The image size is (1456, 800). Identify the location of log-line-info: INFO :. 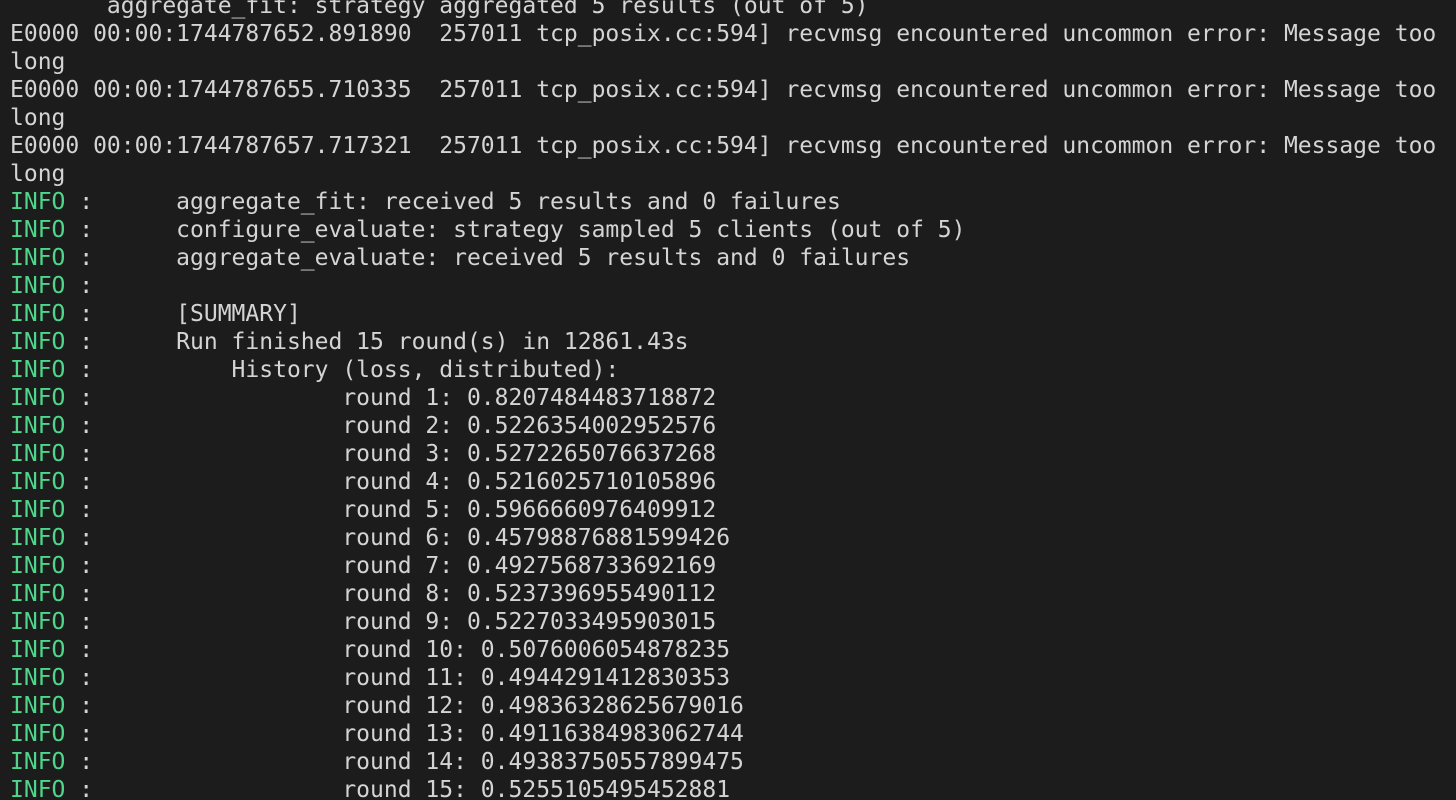
(733, 286).